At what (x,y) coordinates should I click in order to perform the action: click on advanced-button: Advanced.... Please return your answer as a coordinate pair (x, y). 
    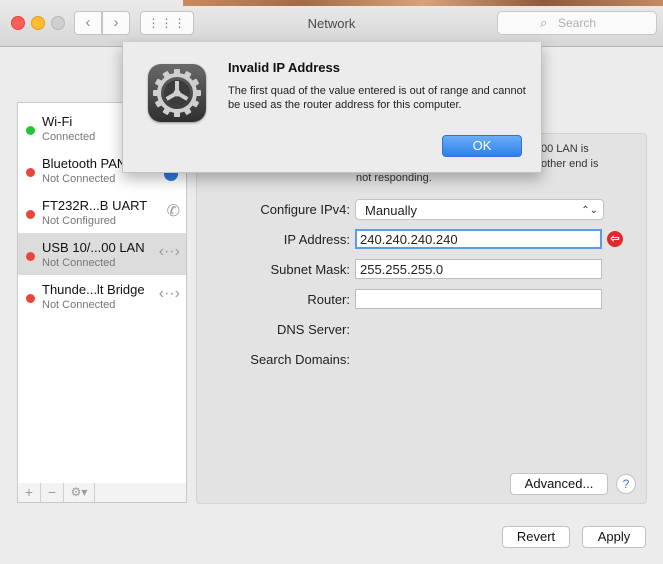
    Looking at the image, I should click on (559, 484).